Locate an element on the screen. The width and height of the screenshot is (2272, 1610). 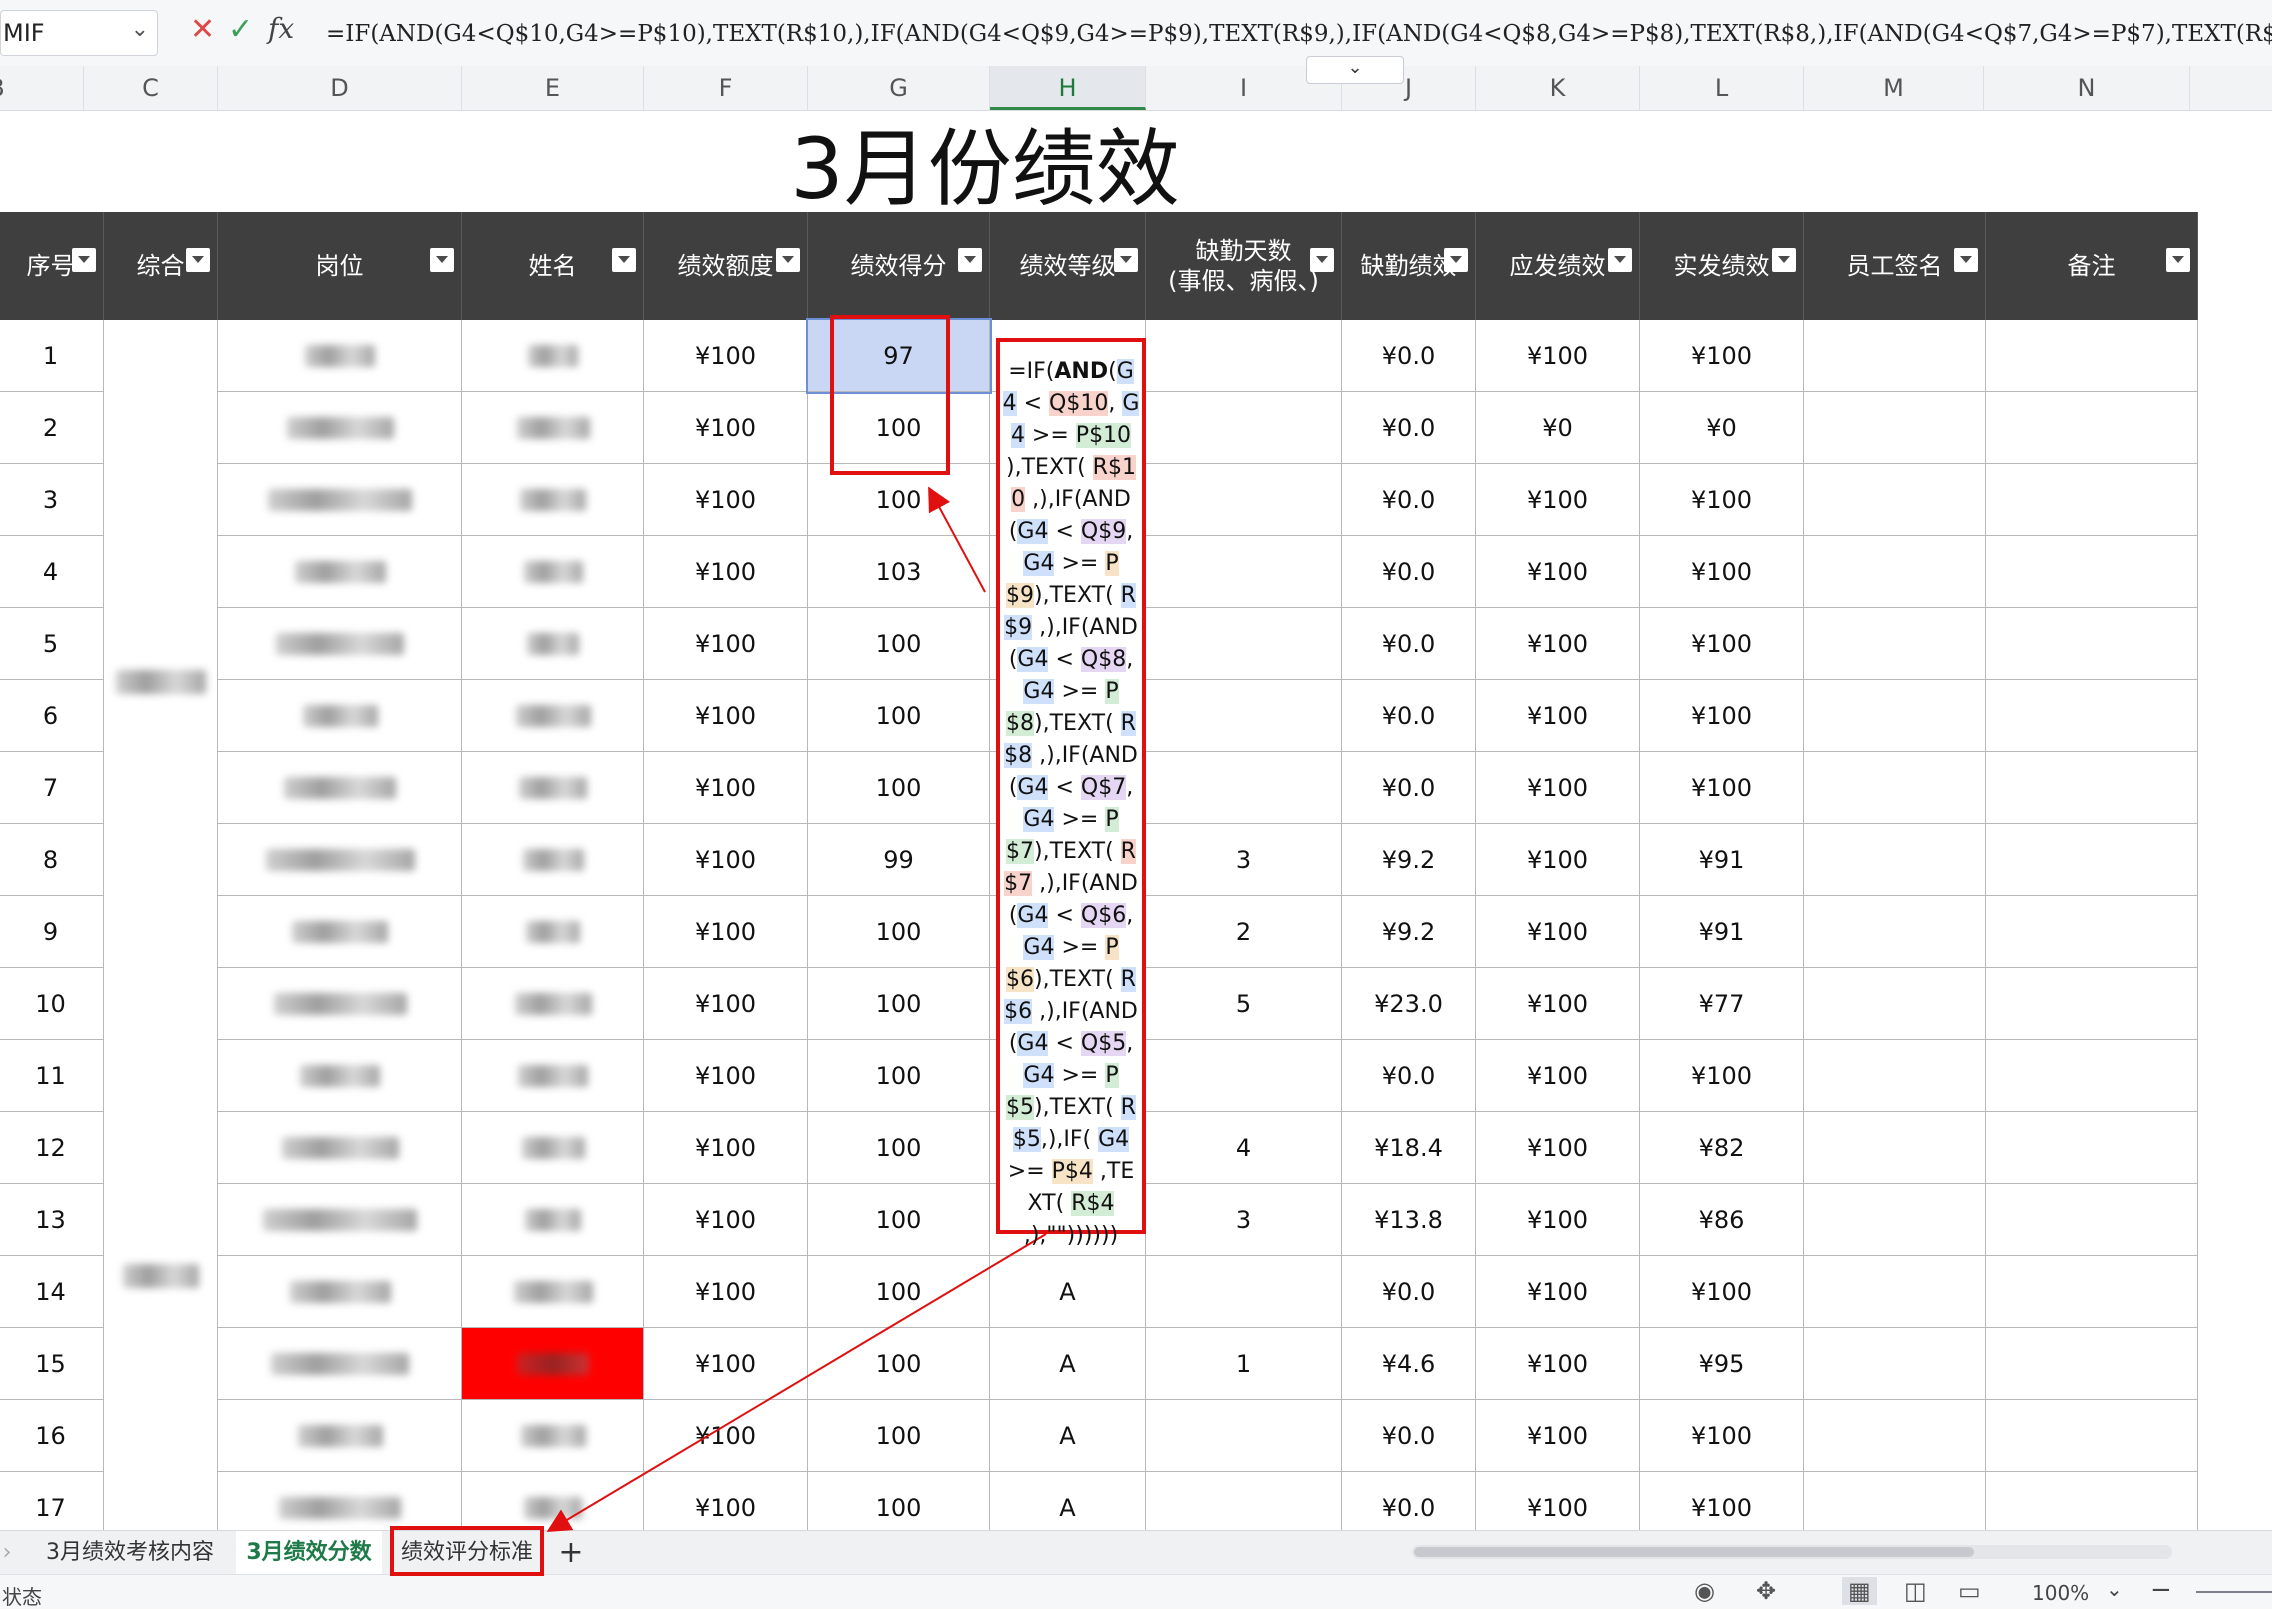
column-header-f: F is located at coordinates (726, 88).